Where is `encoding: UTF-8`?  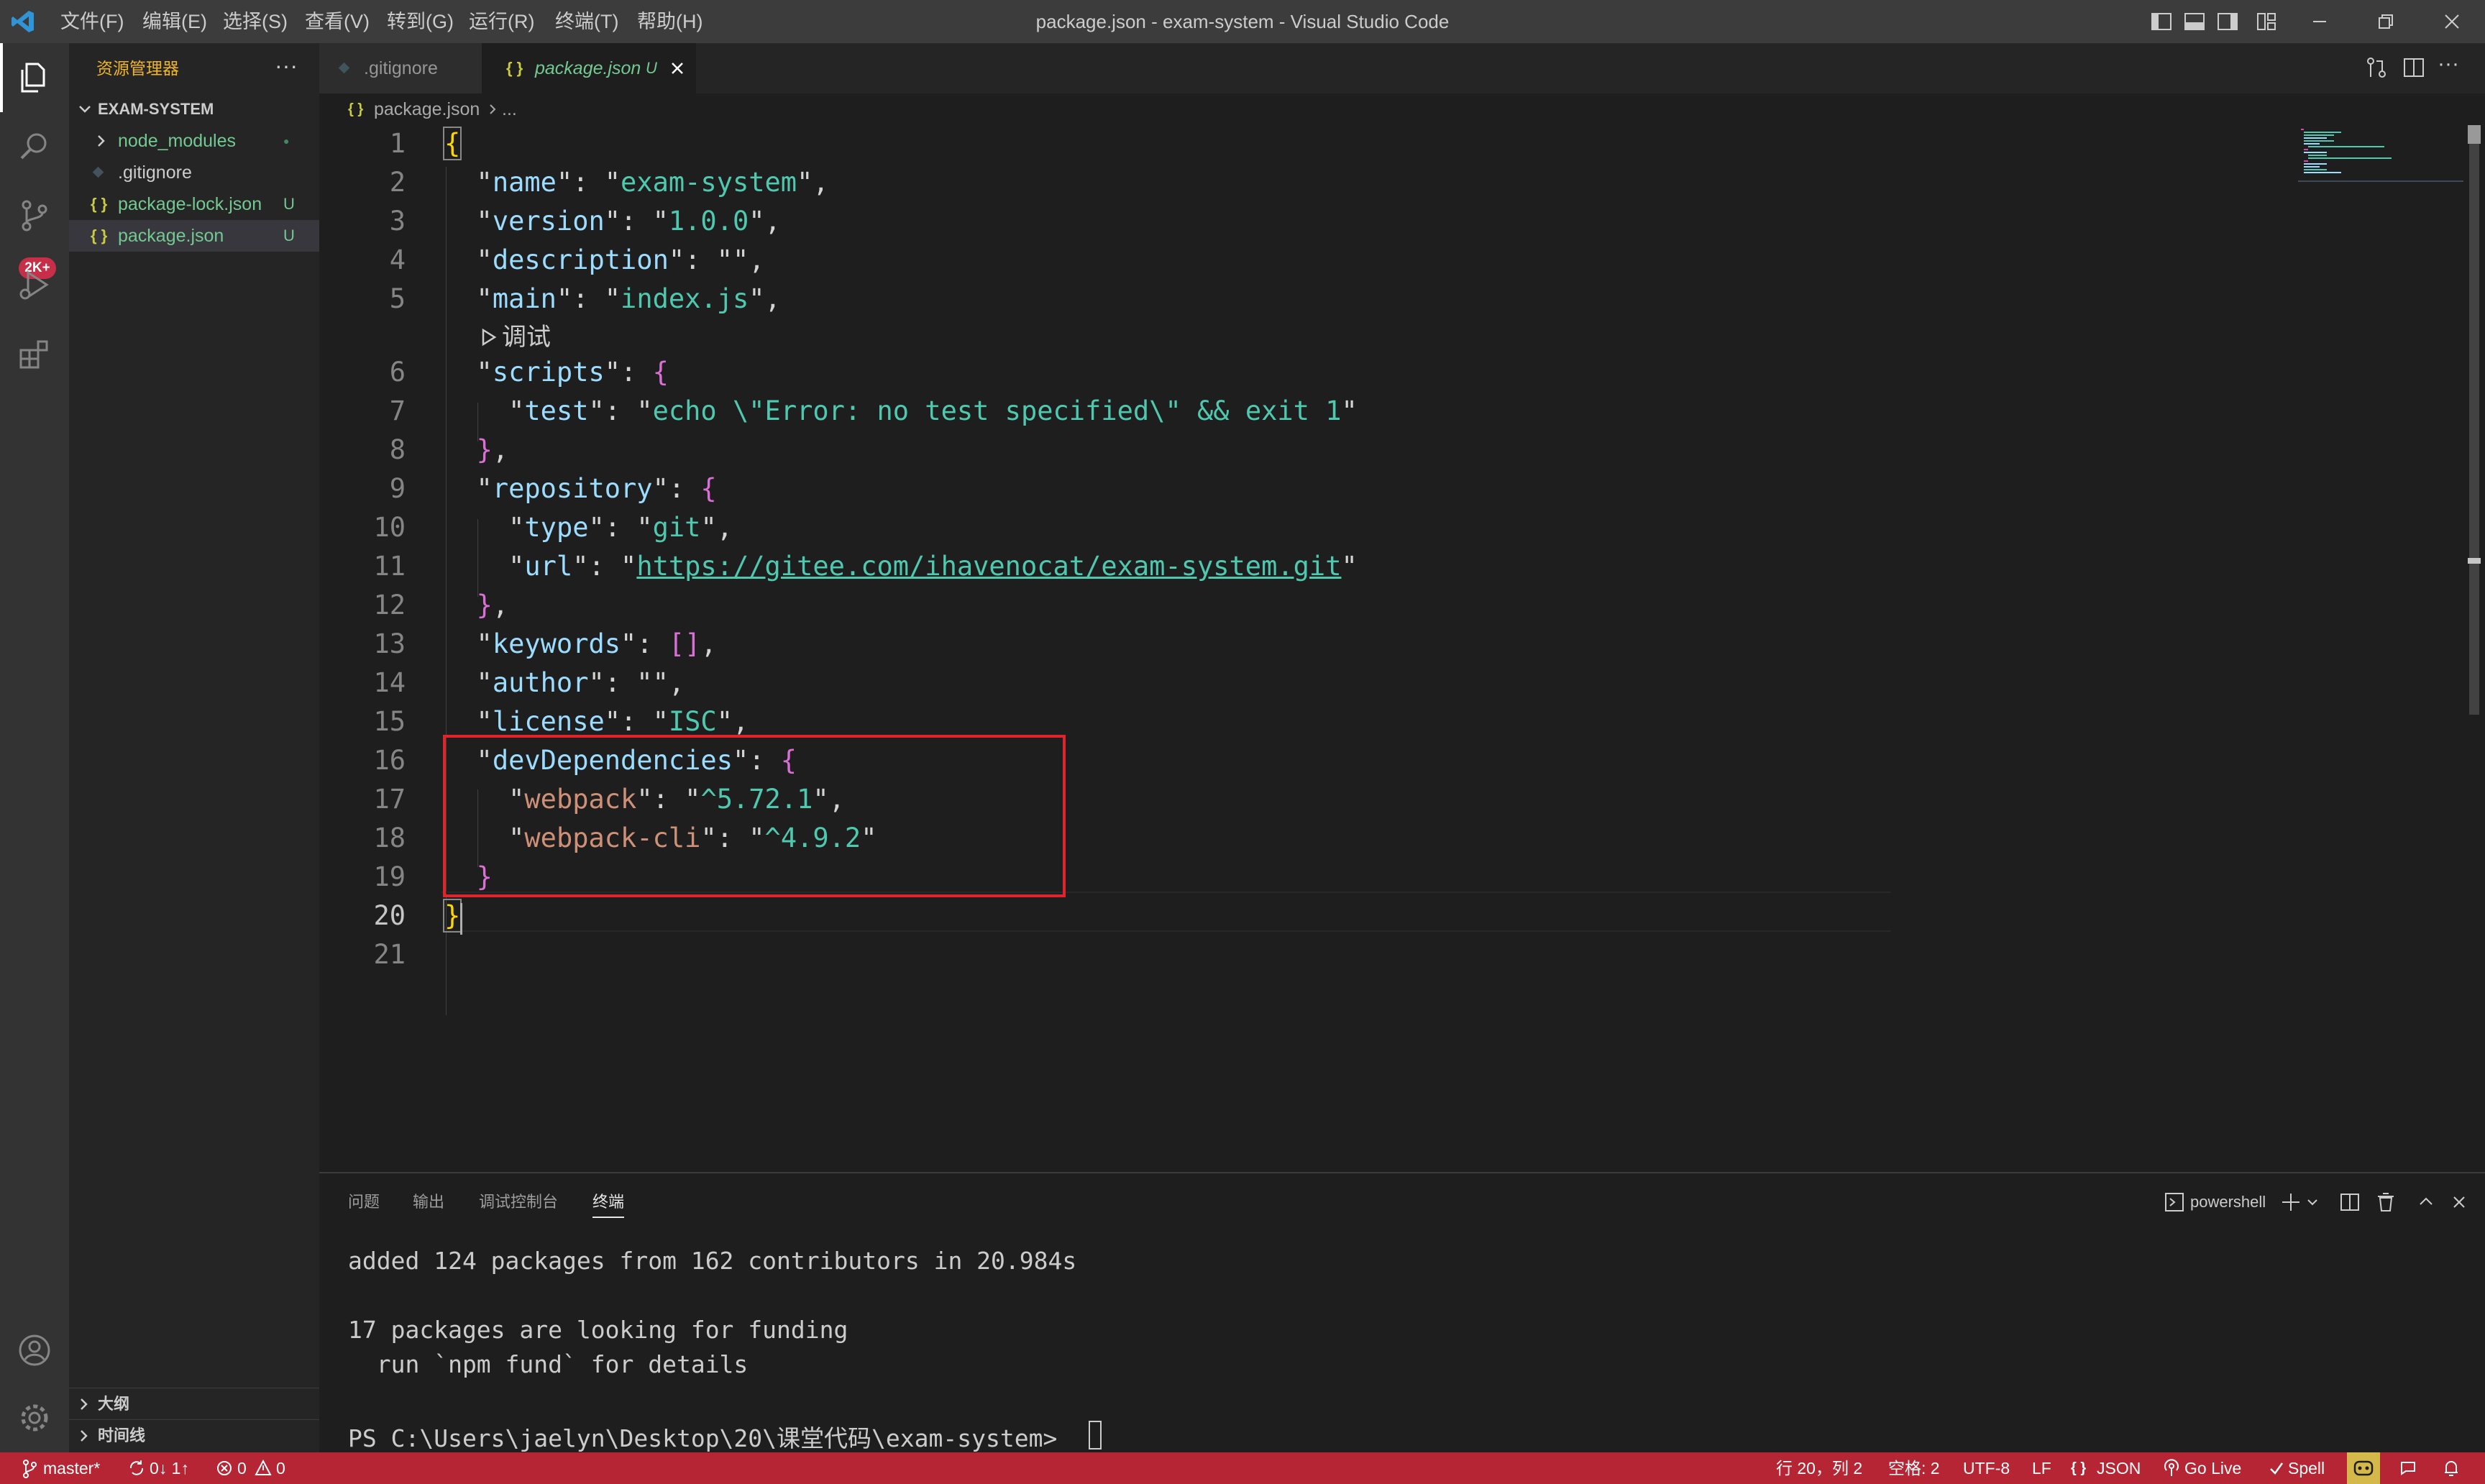 encoding: UTF-8 is located at coordinates (1986, 1468).